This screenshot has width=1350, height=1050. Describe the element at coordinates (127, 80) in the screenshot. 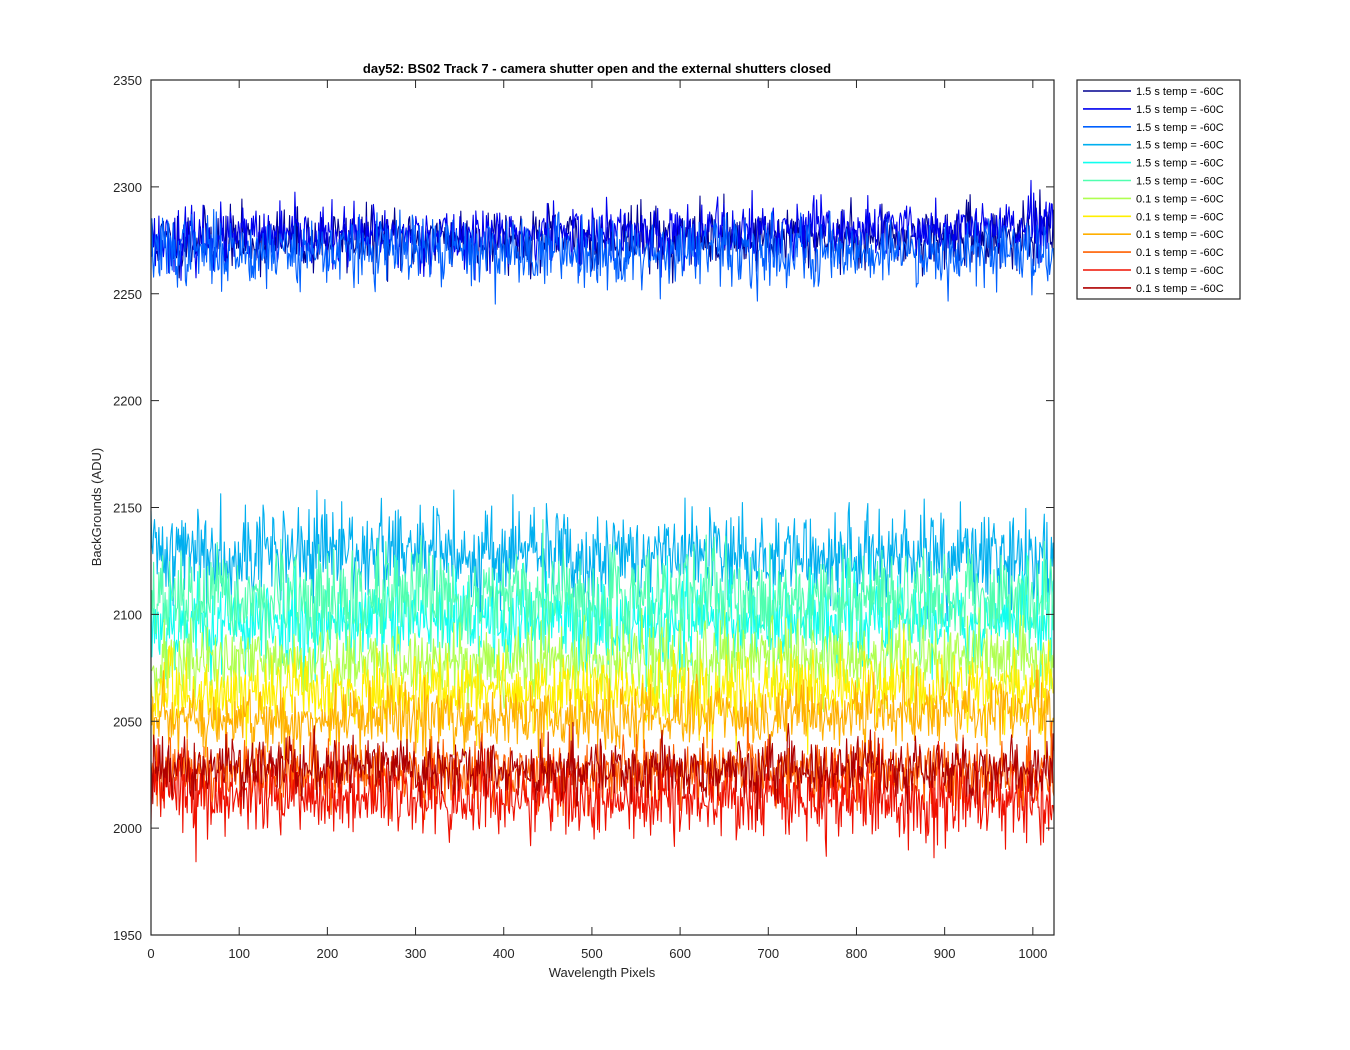

I see `y-tick-label: 2350` at that location.